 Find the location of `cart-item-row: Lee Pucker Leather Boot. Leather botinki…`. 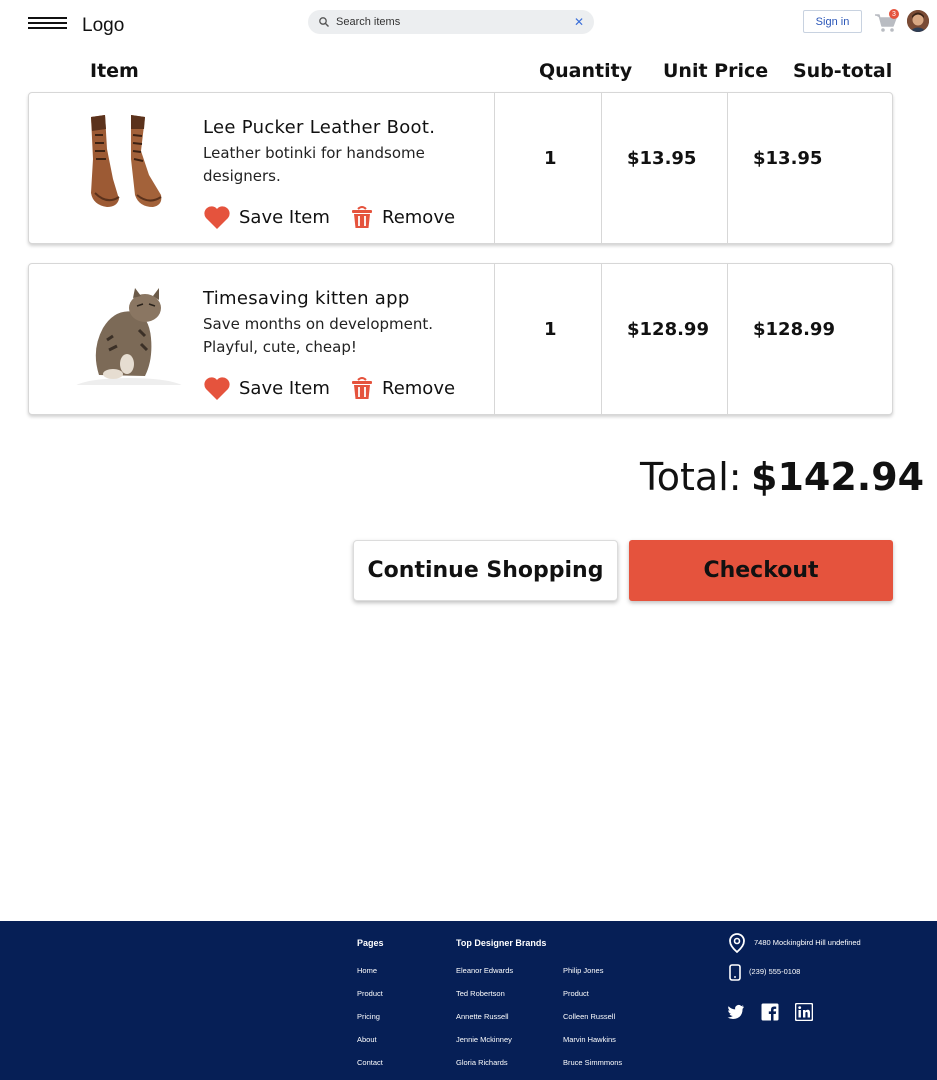

cart-item-row: Lee Pucker Leather Boot. Leather botinki… is located at coordinates (460, 168).